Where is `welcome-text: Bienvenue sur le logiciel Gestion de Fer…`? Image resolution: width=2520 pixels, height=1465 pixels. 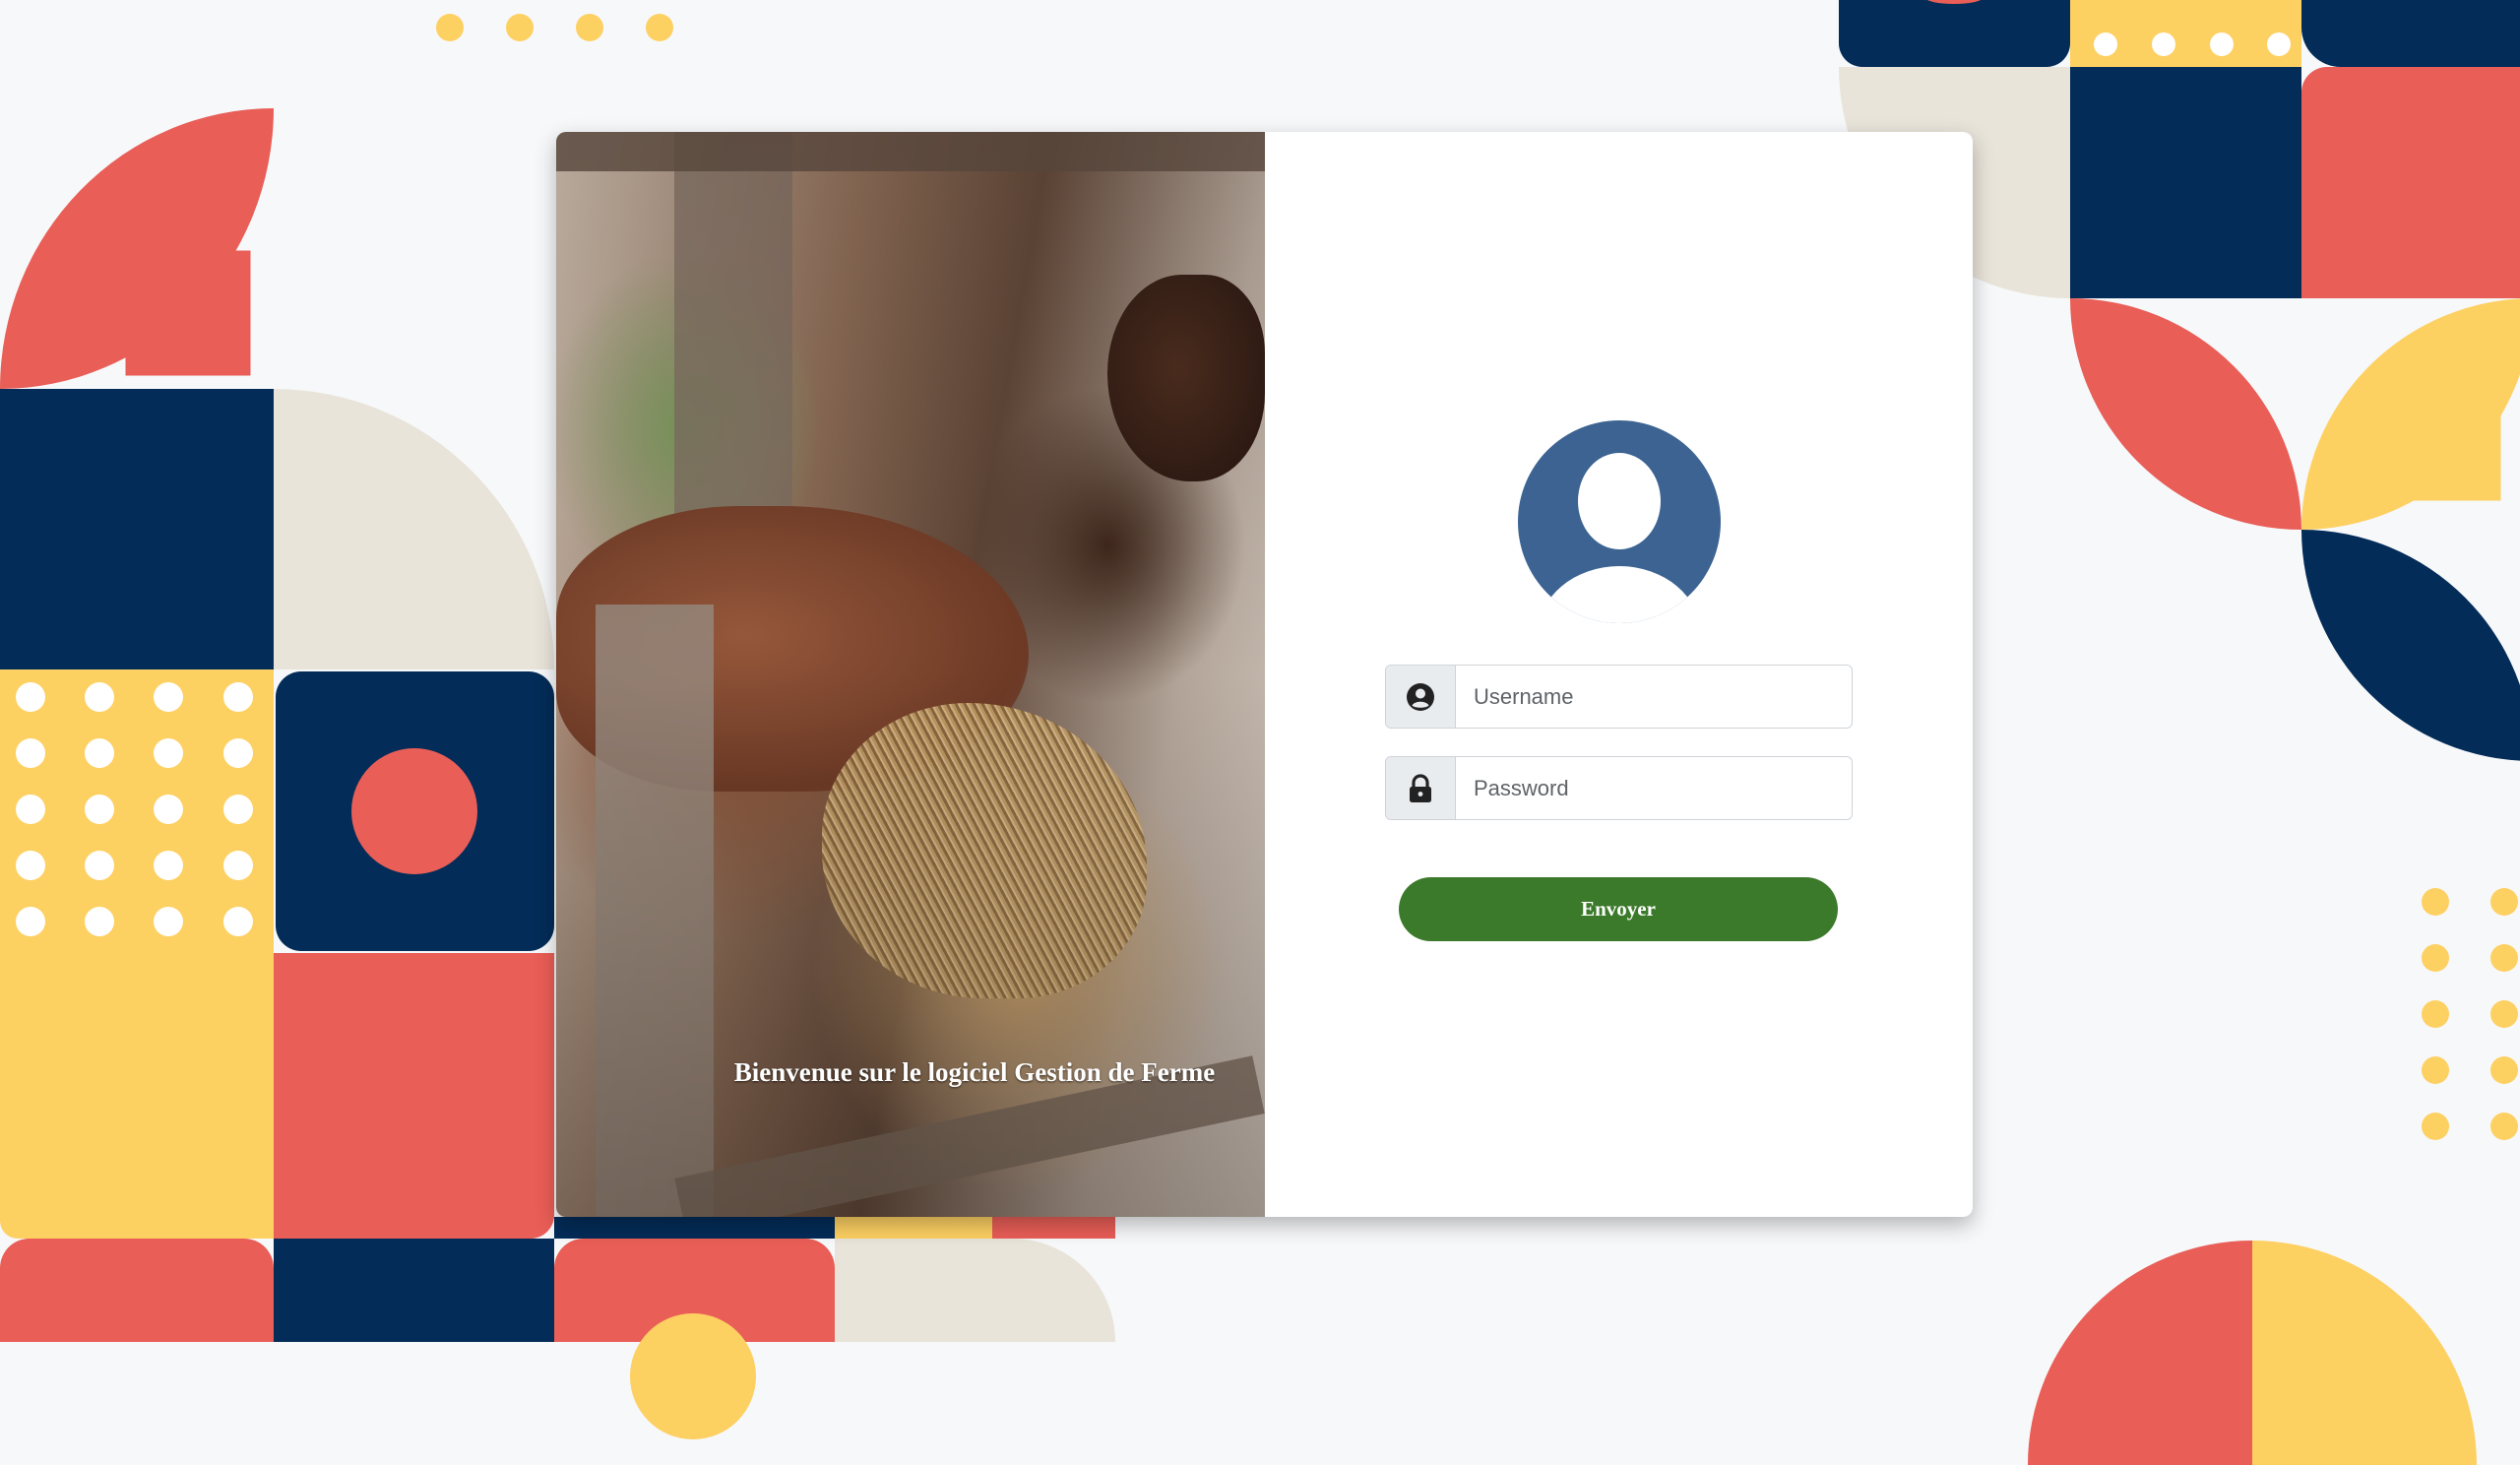
welcome-text: Bienvenue sur le logiciel Gestion de Fer… is located at coordinates (974, 1072).